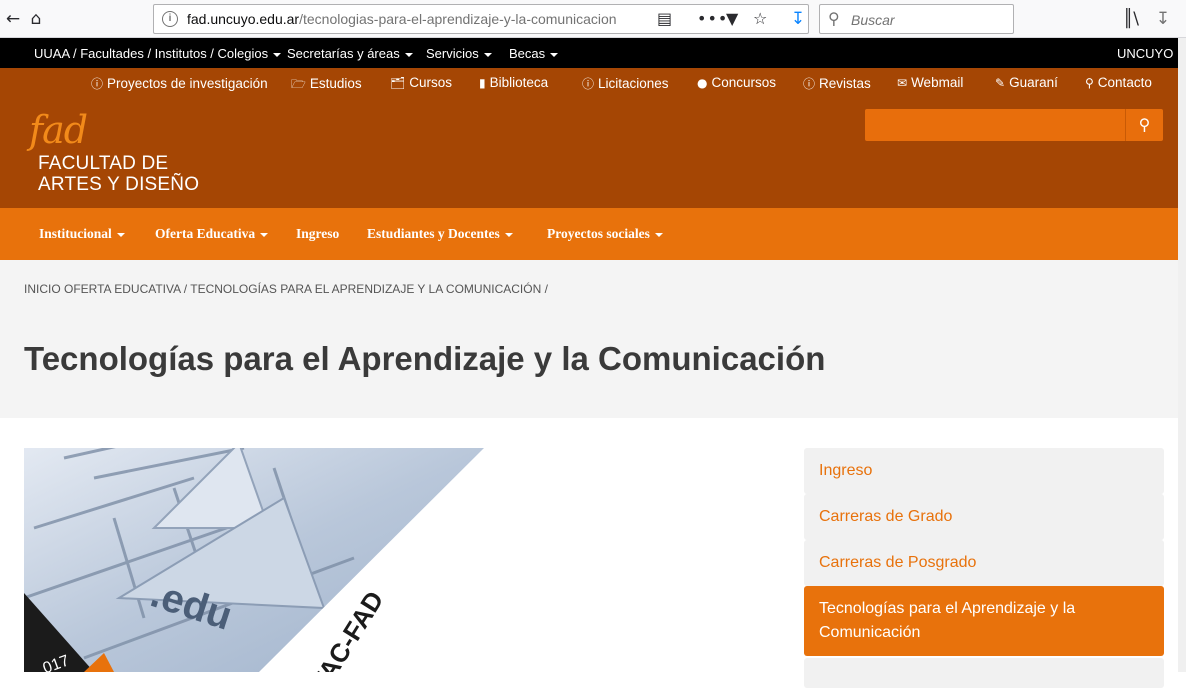 The width and height of the screenshot is (1186, 688). What do you see at coordinates (440, 234) in the screenshot?
I see `nav-item-estudiantes-docentes: Estudiantes y Docentes` at bounding box center [440, 234].